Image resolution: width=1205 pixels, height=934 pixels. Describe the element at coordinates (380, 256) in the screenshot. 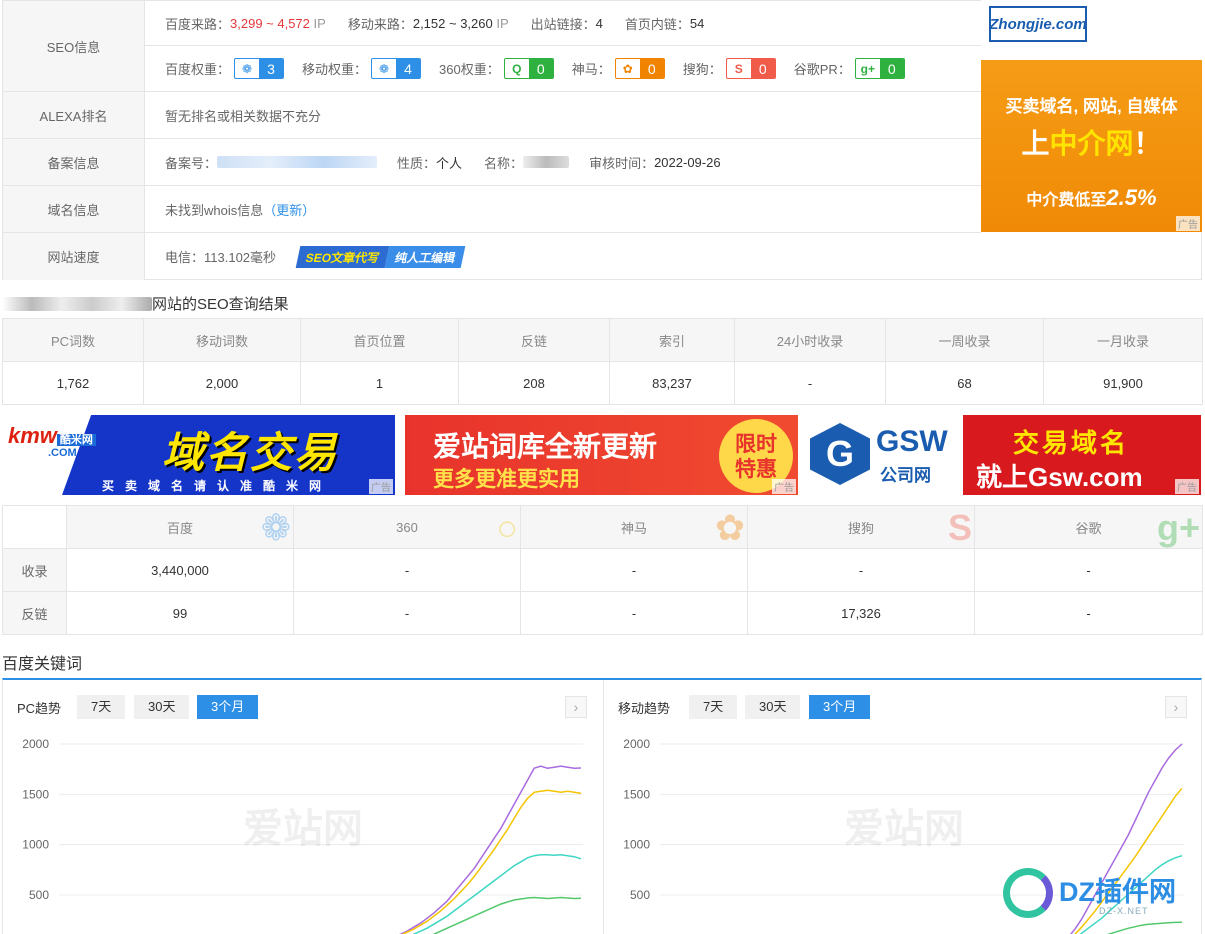

I see `seo-writing-ad-banner: SEO文章代写 纯人工编辑` at that location.